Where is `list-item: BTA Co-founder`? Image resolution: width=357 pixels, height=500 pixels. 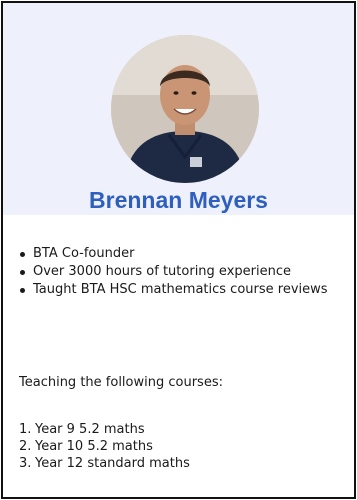
list-item: BTA Co-founder is located at coordinates (186, 254).